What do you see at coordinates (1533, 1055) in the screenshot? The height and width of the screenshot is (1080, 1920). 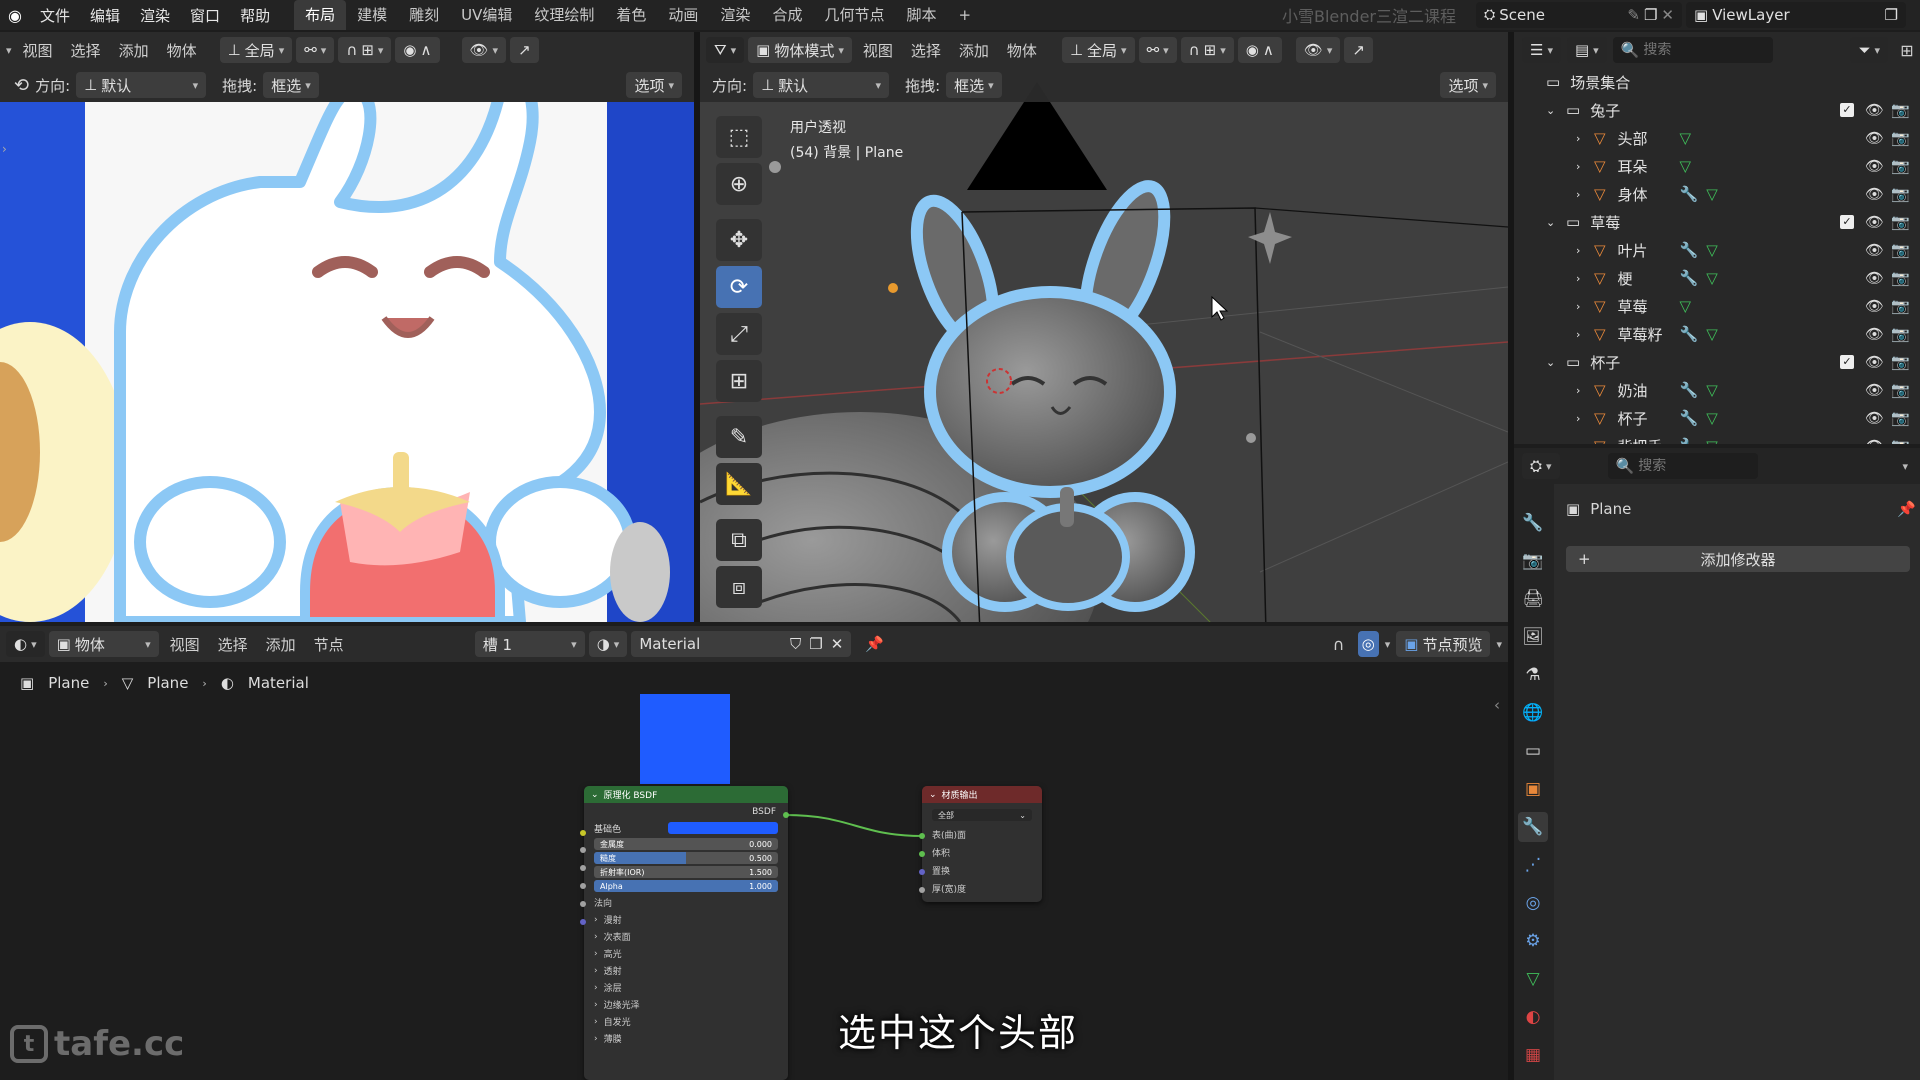 I see `texture-tab-icon: ▦` at bounding box center [1533, 1055].